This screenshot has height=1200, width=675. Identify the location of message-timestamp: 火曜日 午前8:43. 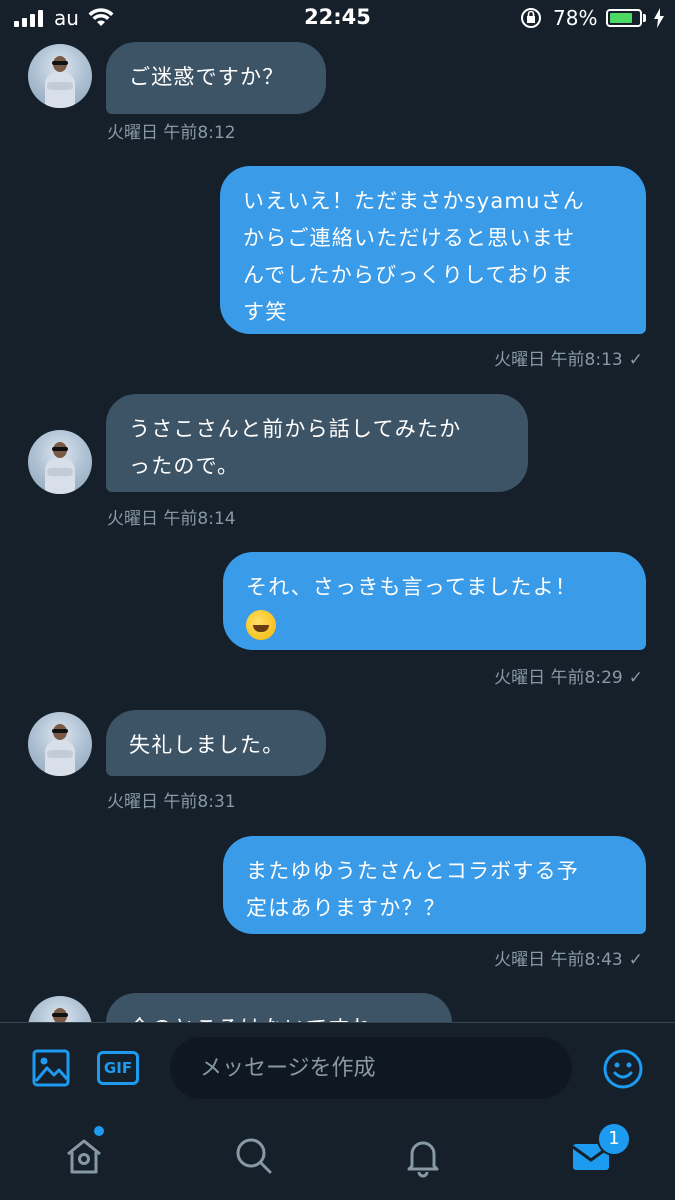
(558, 960).